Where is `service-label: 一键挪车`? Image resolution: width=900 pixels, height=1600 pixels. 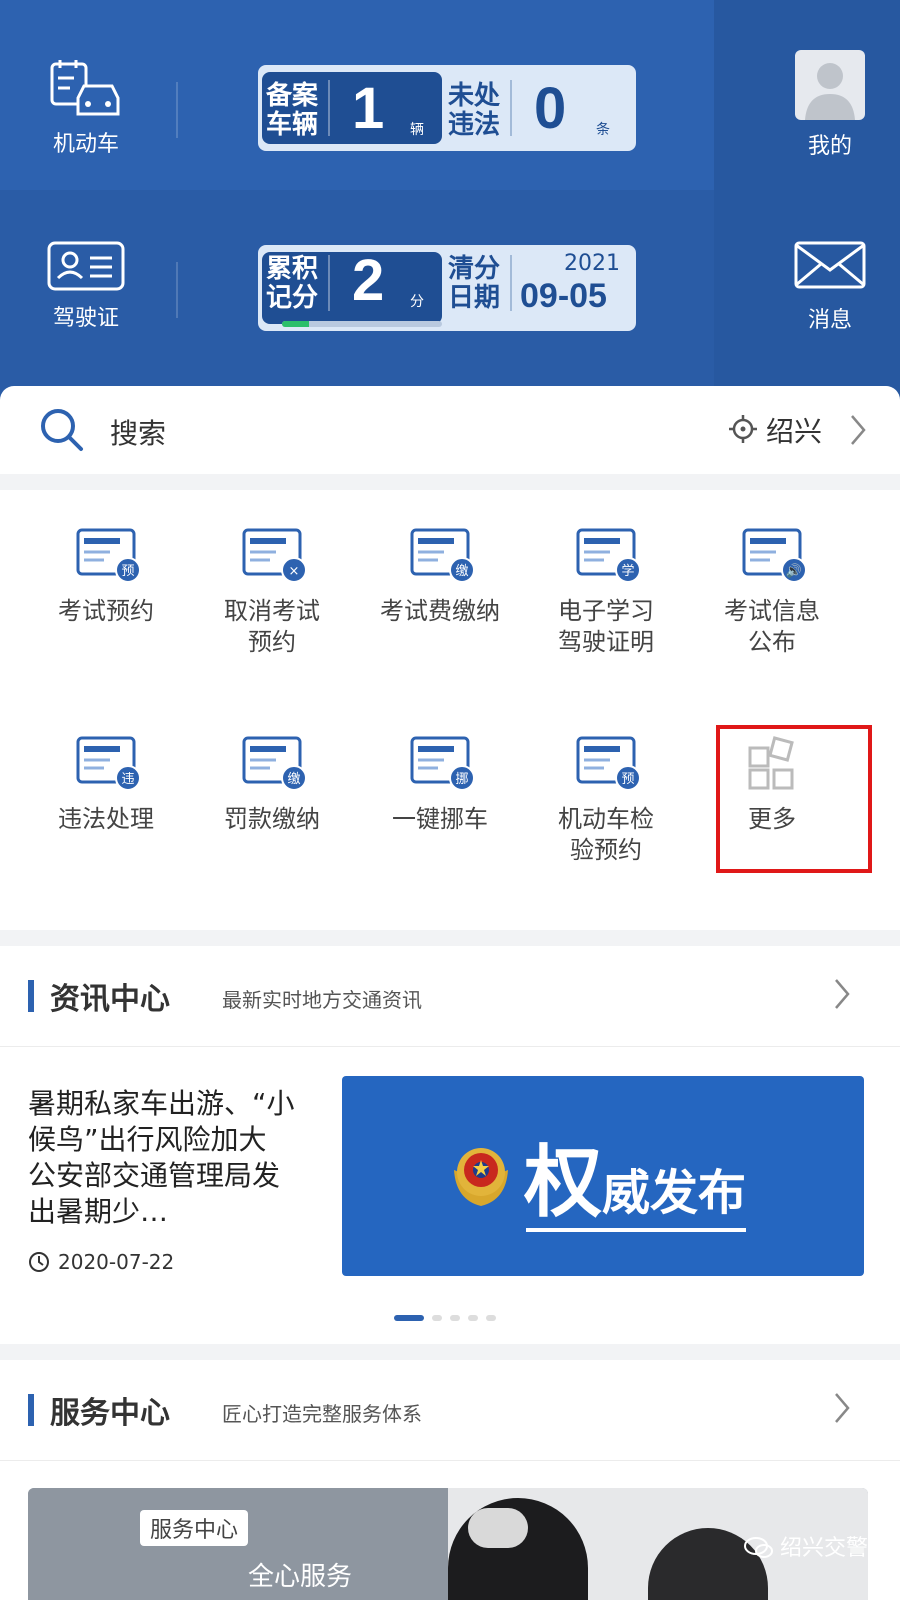 service-label: 一键挪车 is located at coordinates (440, 819).